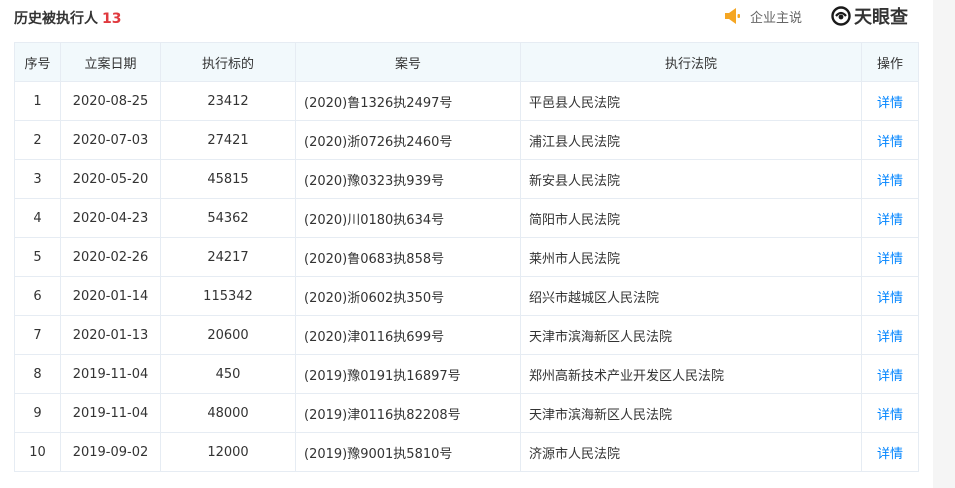  Describe the element at coordinates (37, 140) in the screenshot. I see `cell-no: 2` at that location.